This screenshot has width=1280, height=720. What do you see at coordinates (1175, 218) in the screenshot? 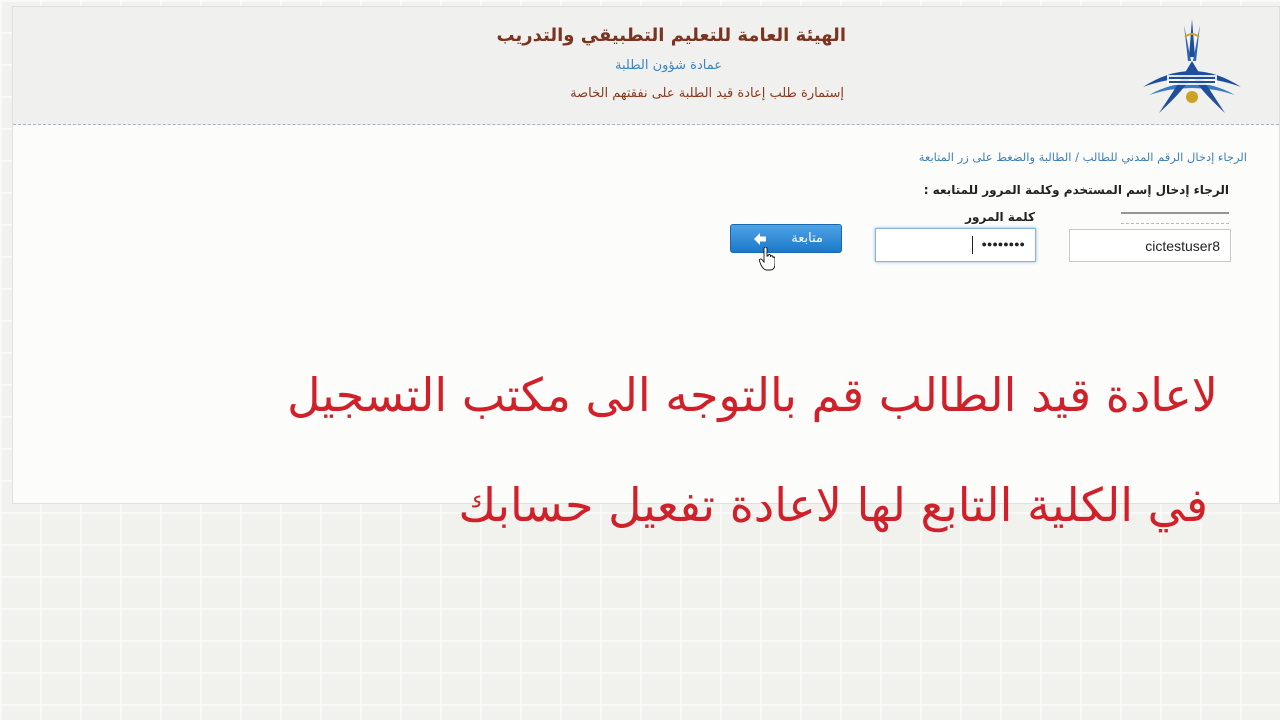
I see `username-label` at bounding box center [1175, 218].